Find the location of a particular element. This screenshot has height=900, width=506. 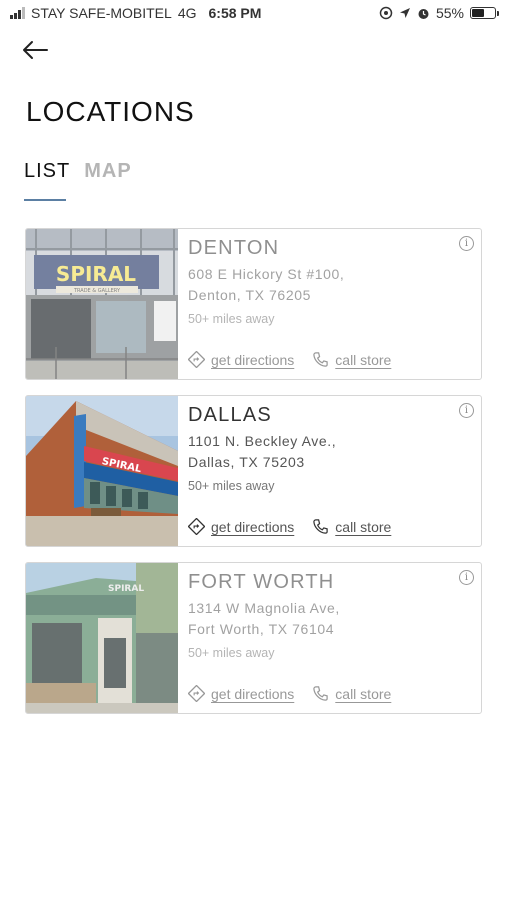

store-address-line1: 1101 N. Beckley Ave., is located at coordinates (262, 441).